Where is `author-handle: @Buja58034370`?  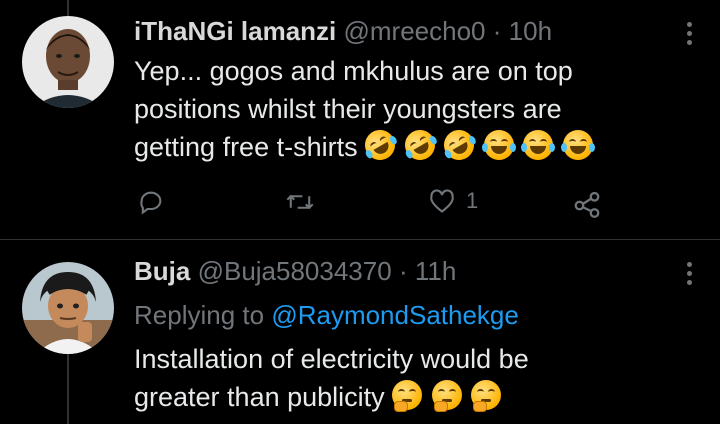
author-handle: @Buja58034370 is located at coordinates (295, 271).